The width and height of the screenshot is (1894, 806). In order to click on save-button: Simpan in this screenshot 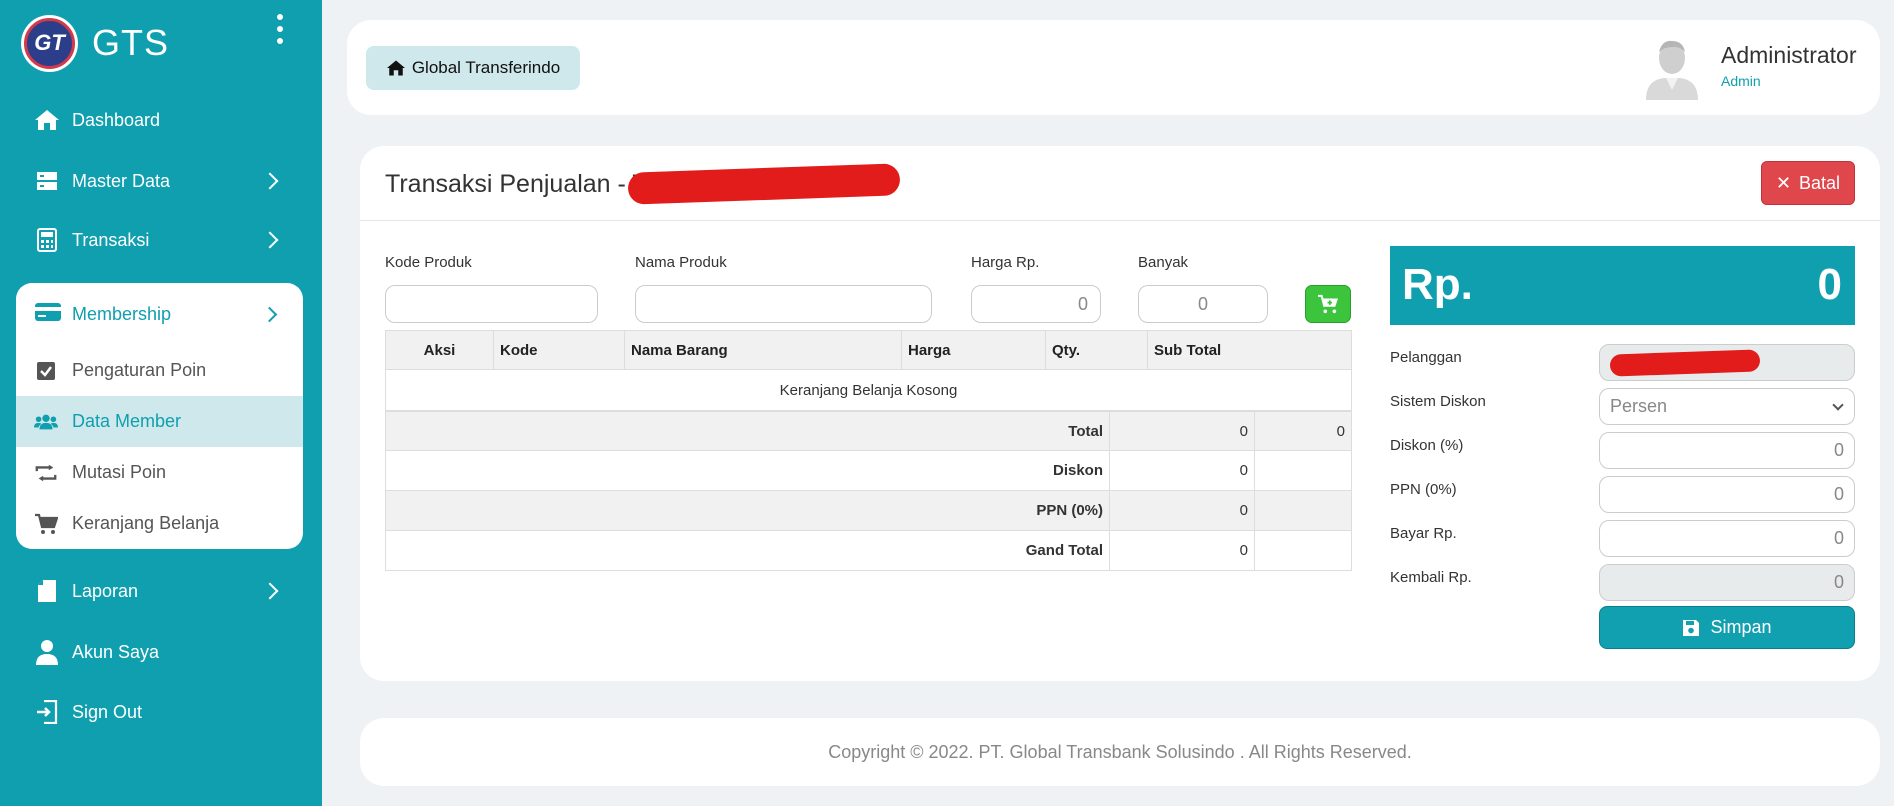, I will do `click(1727, 627)`.